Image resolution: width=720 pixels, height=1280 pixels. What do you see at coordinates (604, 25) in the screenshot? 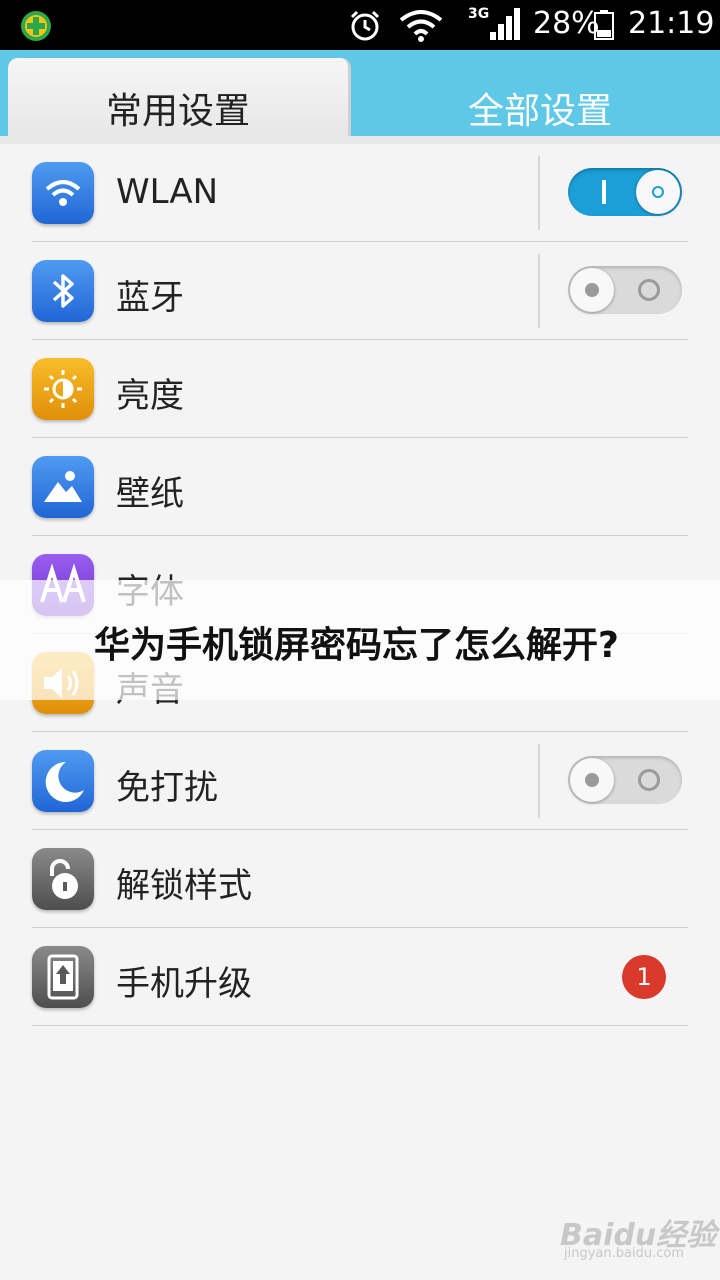
I see `battery-icon` at bounding box center [604, 25].